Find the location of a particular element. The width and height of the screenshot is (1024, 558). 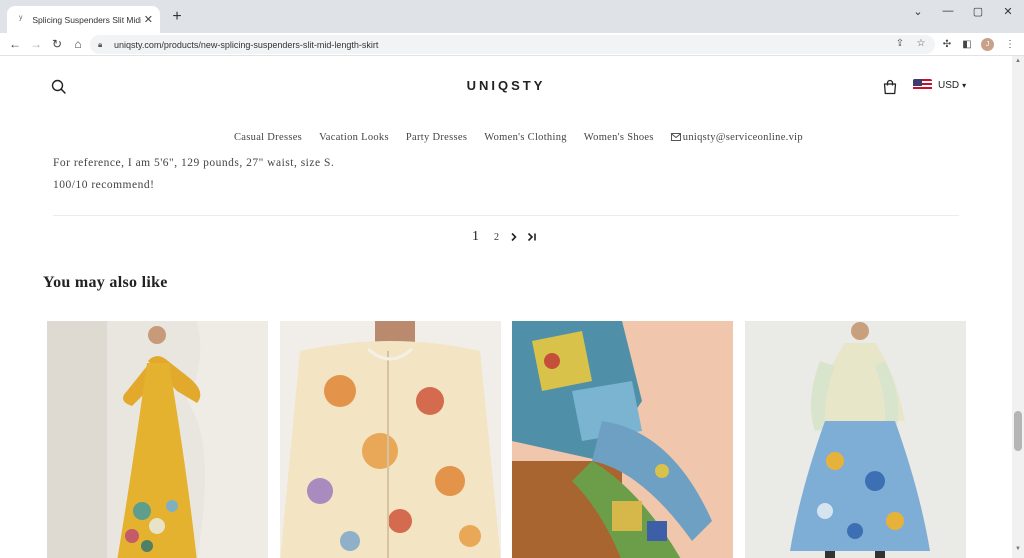

next-page-icon is located at coordinates (514, 237).